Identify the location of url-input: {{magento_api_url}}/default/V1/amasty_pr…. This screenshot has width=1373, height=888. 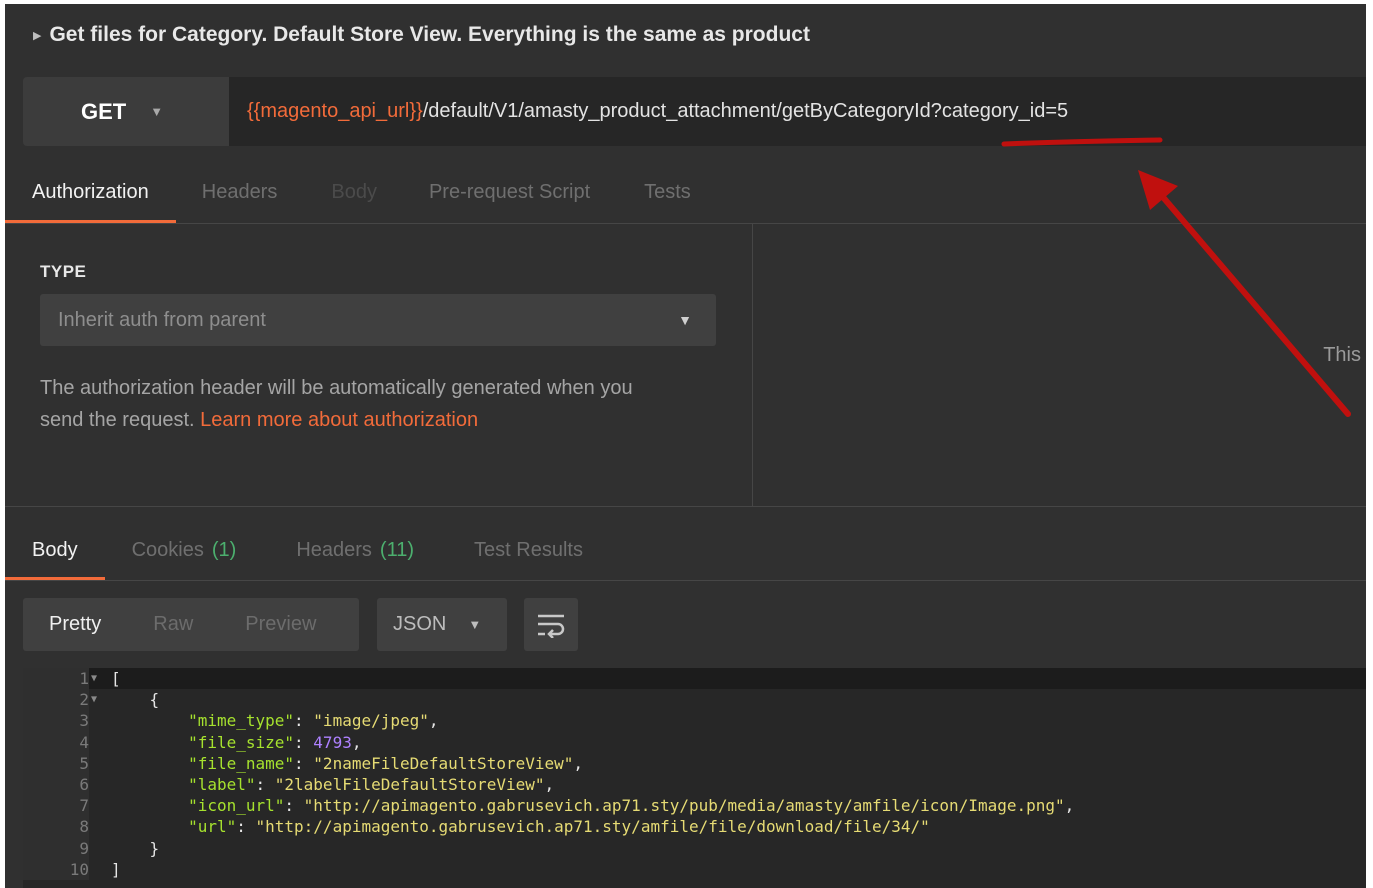
(797, 111).